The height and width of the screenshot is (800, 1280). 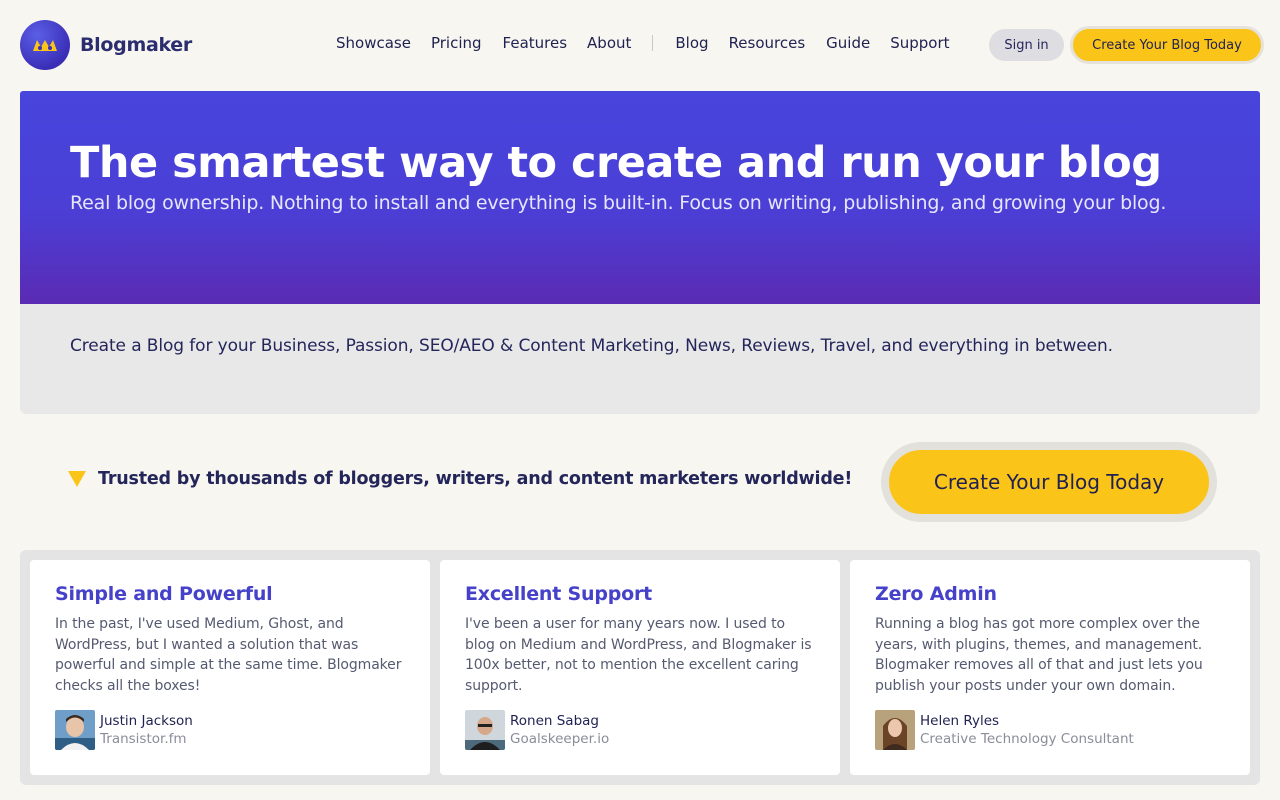 What do you see at coordinates (537, 730) in the screenshot?
I see `testimonial-author: Ronen Sabag Goalskeeper.io` at bounding box center [537, 730].